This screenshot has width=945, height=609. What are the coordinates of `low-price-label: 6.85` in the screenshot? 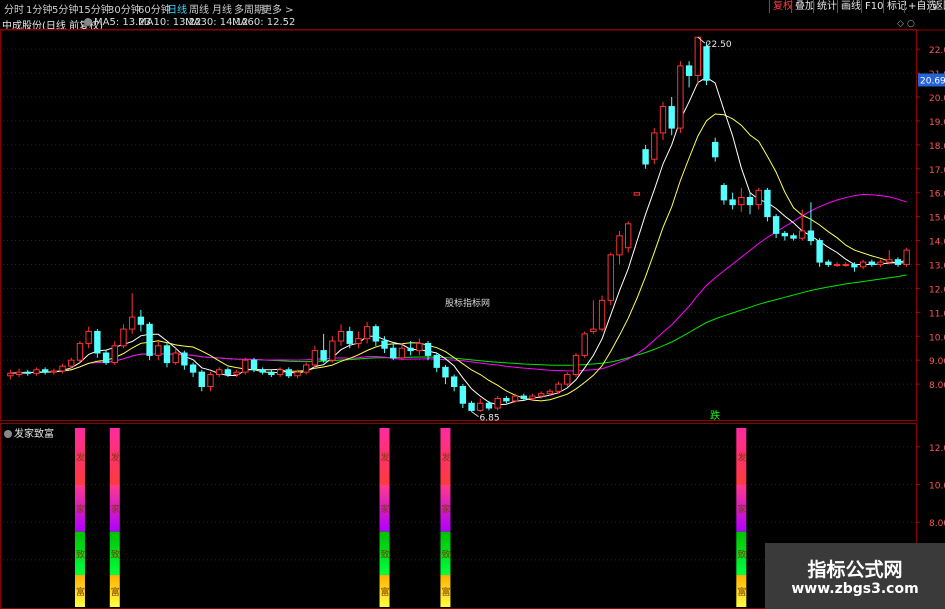 It's located at (490, 419).